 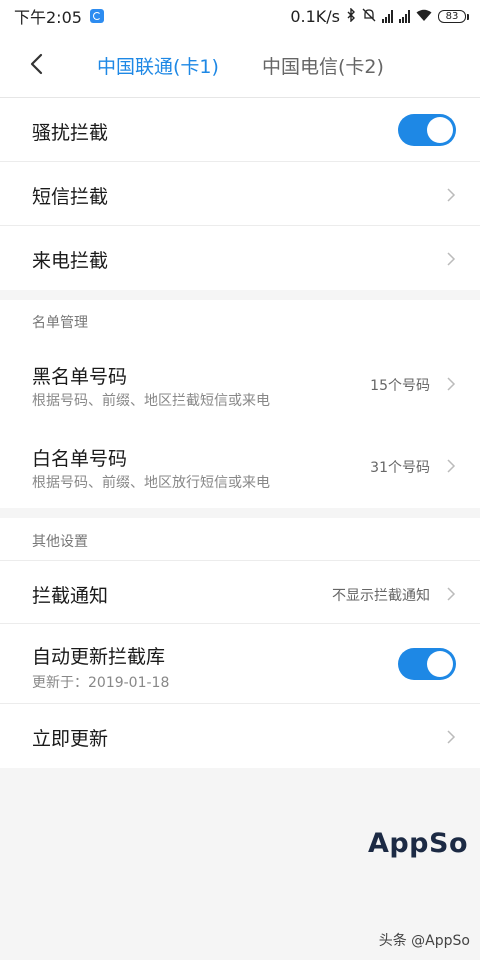 I want to click on call-block-row: 来电拦截, so click(x=240, y=258).